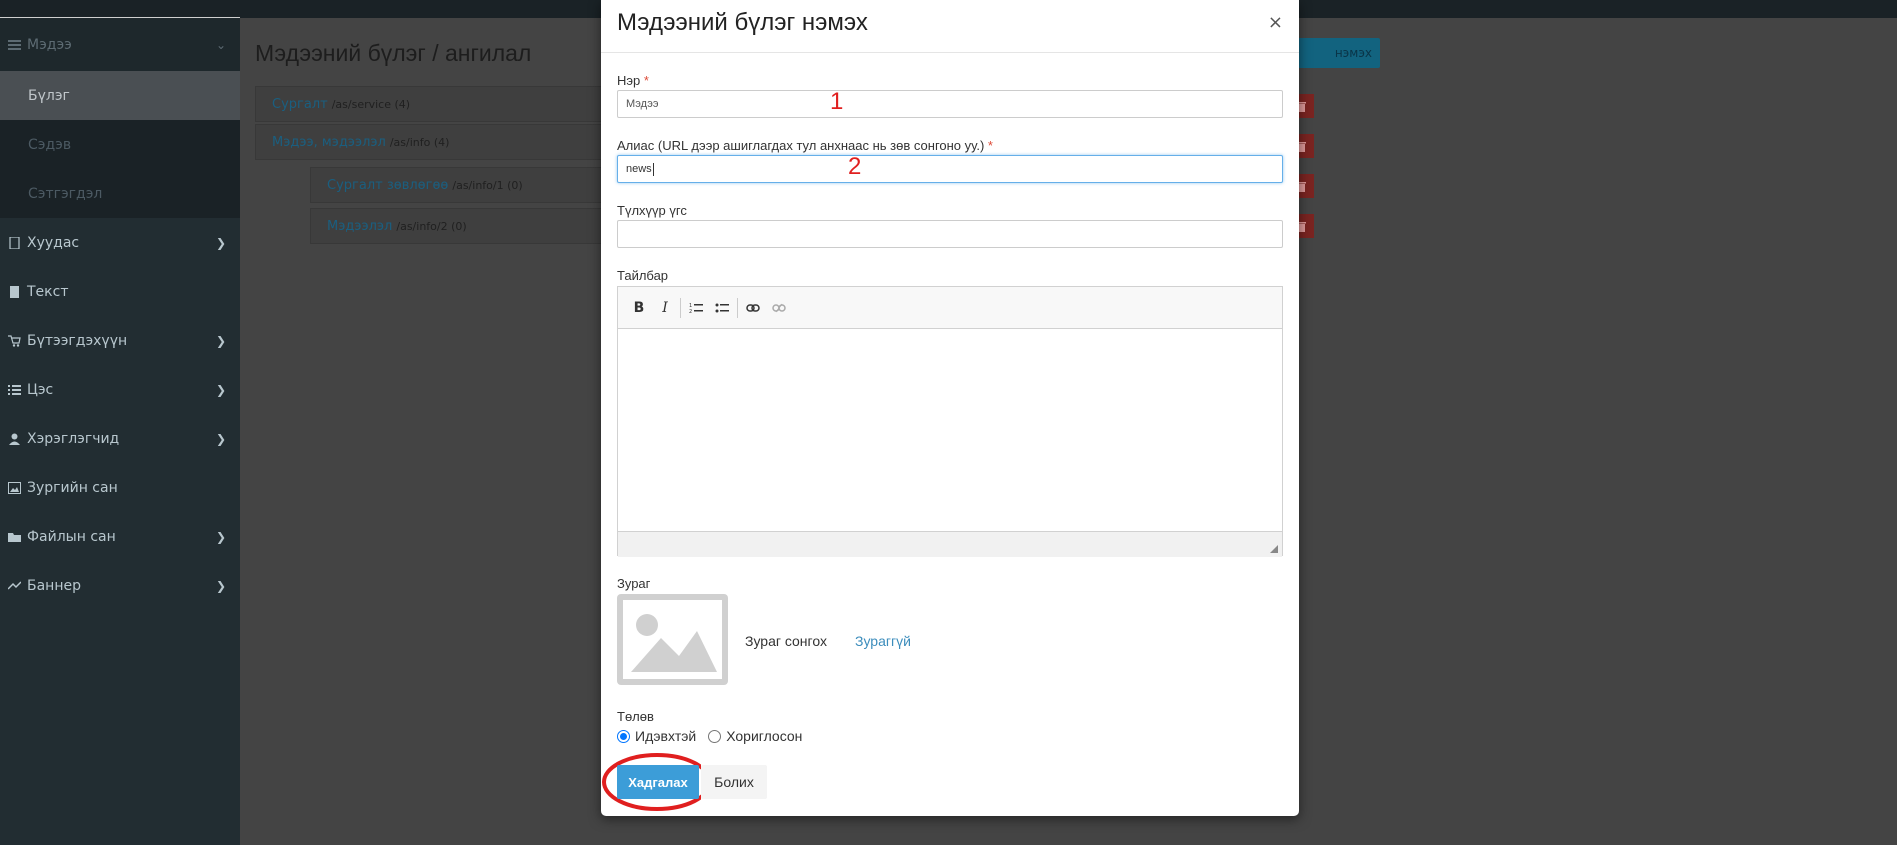 This screenshot has width=1897, height=845. Describe the element at coordinates (120, 487) in the screenshot. I see `sidebar-item-gallery: Зургийн сан` at that location.